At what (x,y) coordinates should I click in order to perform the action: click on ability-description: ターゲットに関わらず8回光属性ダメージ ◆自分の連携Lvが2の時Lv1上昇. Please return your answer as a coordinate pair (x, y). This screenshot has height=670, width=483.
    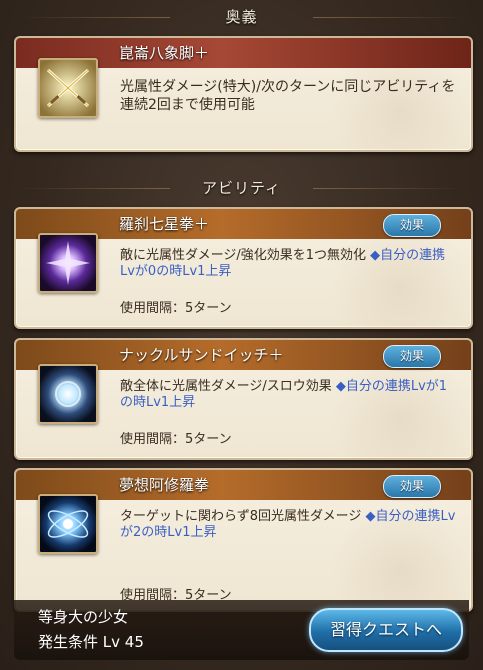
    Looking at the image, I should click on (288, 525).